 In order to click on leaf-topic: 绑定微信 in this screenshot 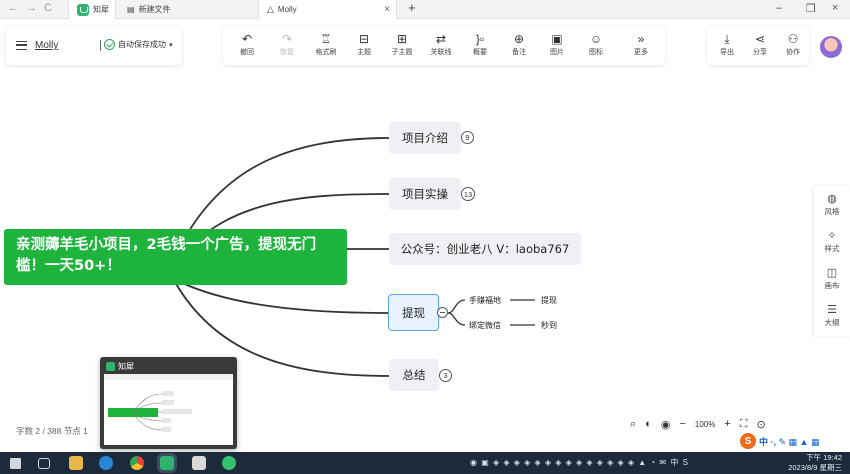, I will do `click(485, 325)`.